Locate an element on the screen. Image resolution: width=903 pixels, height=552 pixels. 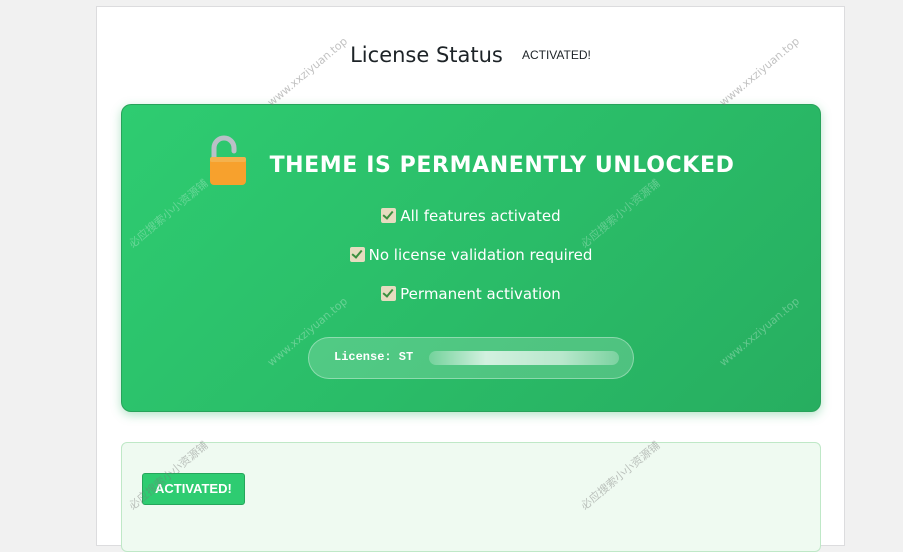
license-key-display: License: ST is located at coordinates (471, 358).